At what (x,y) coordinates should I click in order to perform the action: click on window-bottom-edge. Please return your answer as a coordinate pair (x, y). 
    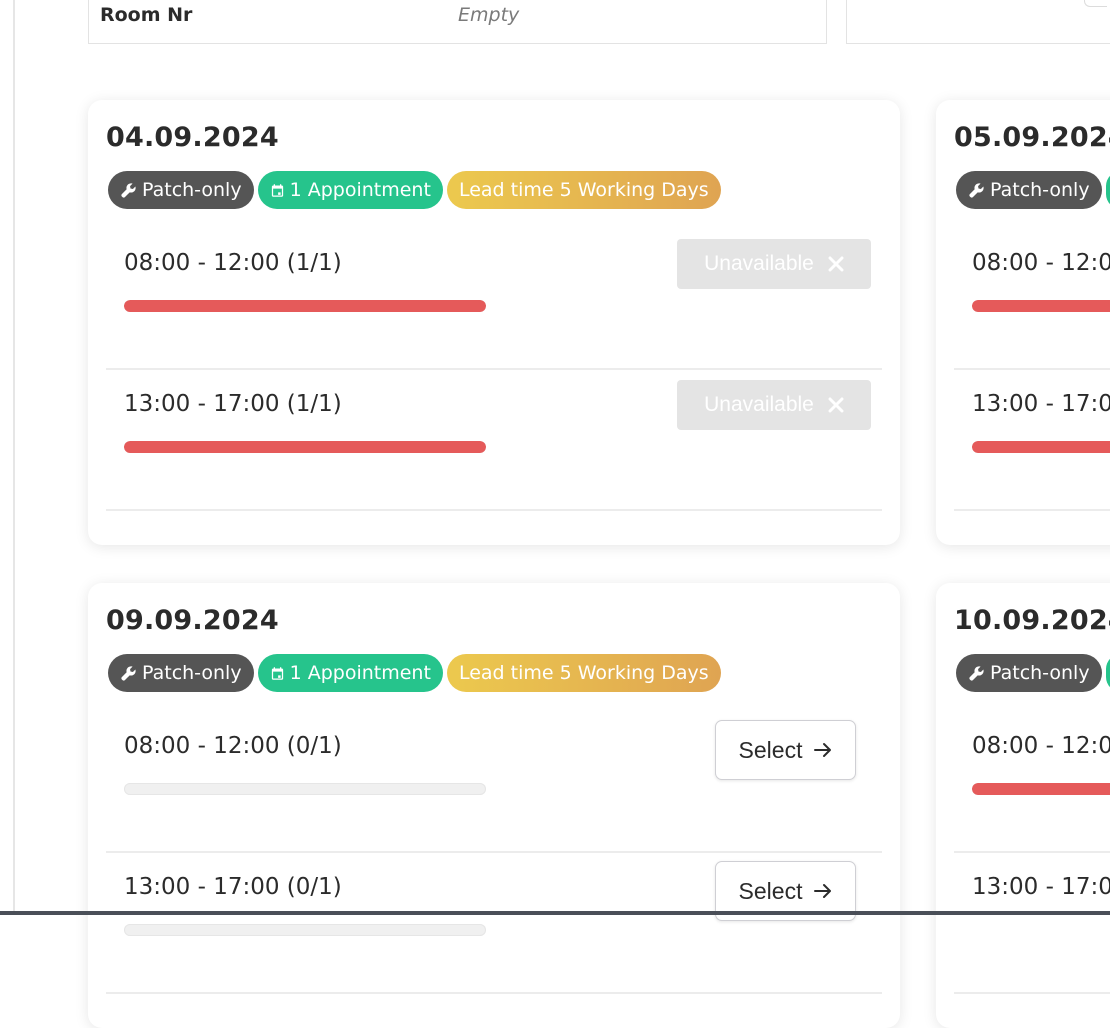
    Looking at the image, I should click on (555, 913).